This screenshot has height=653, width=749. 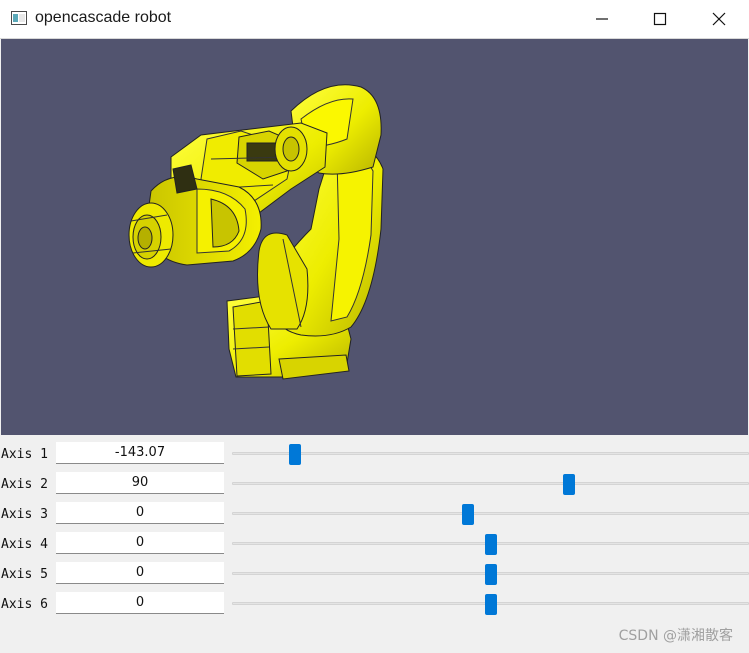 I want to click on axis-1-value-field, so click(x=140, y=453).